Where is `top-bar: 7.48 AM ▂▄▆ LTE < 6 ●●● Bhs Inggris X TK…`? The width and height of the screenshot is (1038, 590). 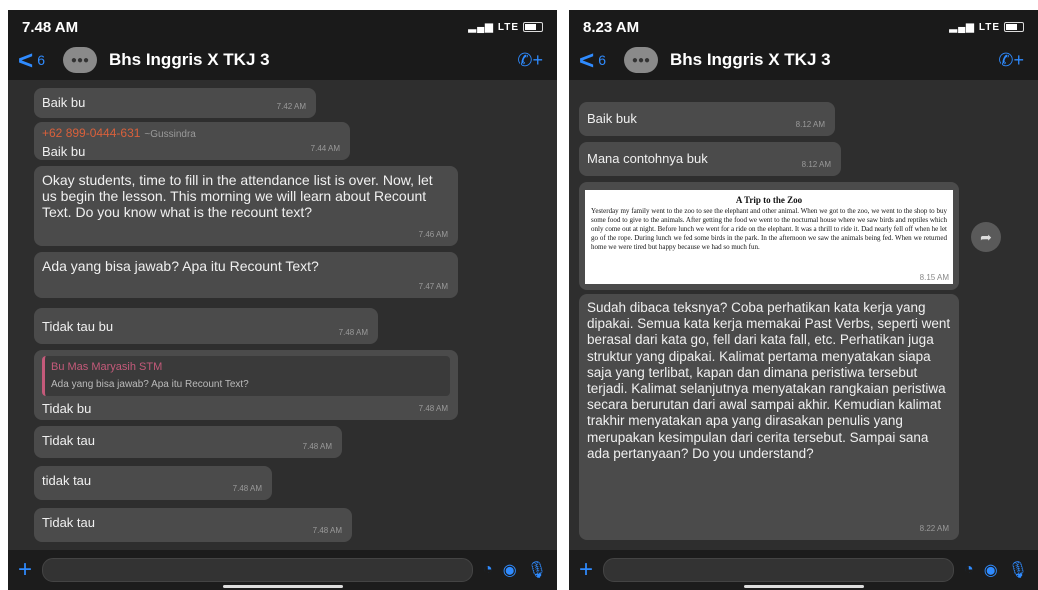
top-bar: 7.48 AM ▂▄▆ LTE < 6 ●●● Bhs Inggris X TK… is located at coordinates (282, 45).